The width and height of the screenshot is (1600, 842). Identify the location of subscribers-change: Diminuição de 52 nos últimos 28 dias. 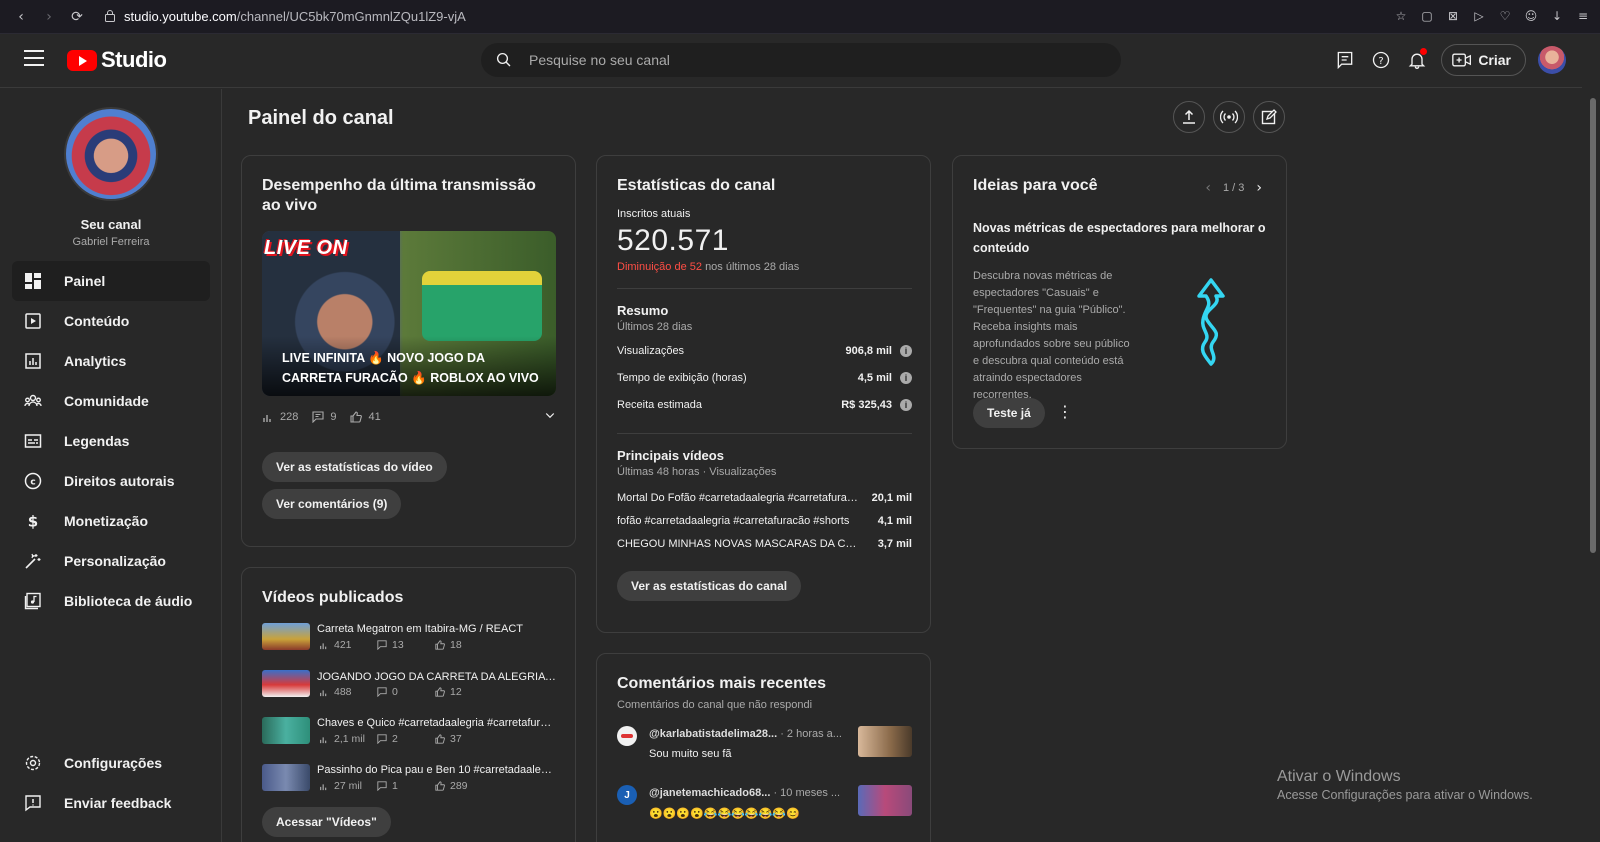
(708, 267).